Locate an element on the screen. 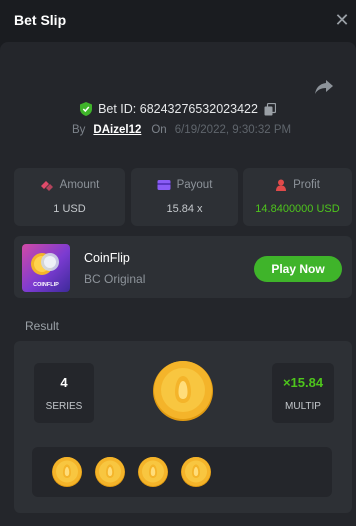 Image resolution: width=356 pixels, height=526 pixels. stat-label: Profit is located at coordinates (306, 185).